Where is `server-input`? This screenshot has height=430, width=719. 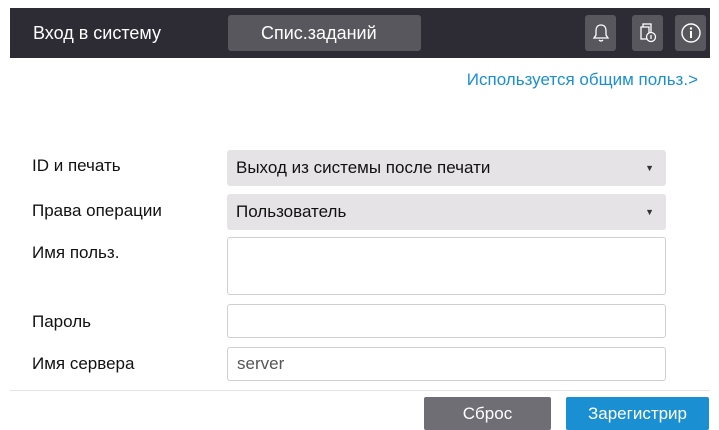
server-input is located at coordinates (446, 364).